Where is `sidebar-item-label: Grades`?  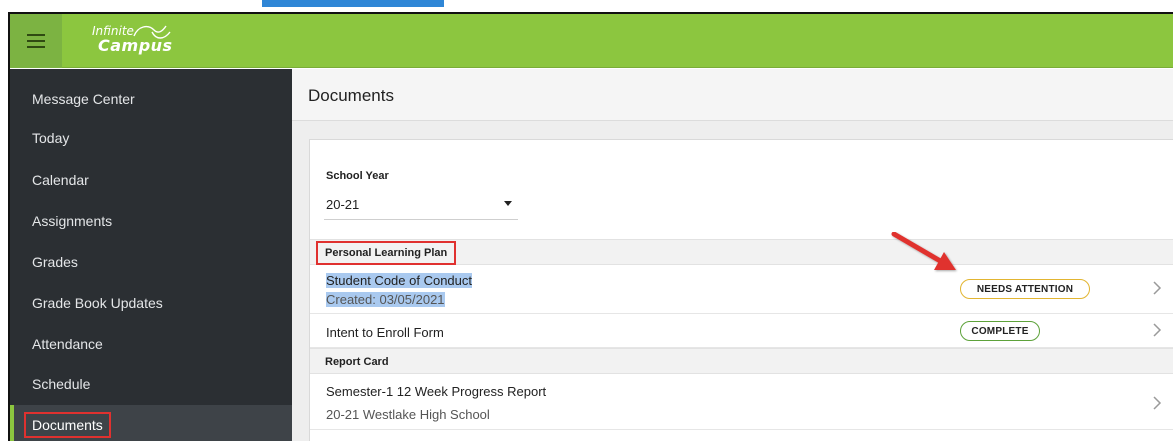
sidebar-item-label: Grades is located at coordinates (55, 262).